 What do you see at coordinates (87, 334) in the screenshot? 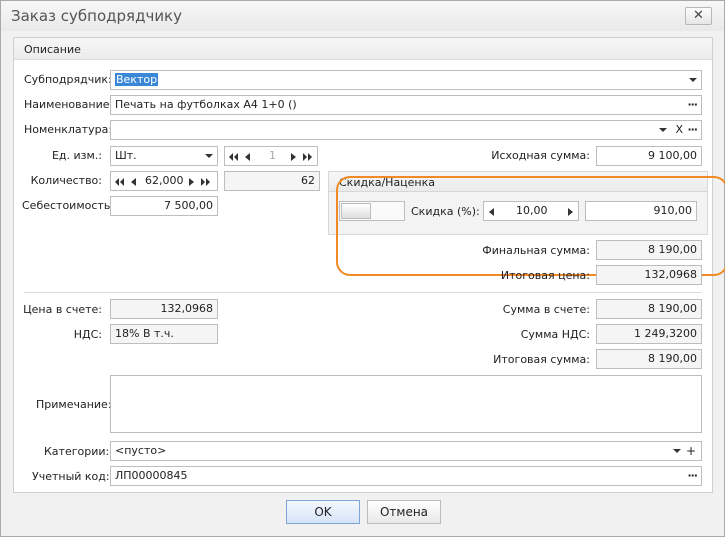
I see `vat-label: НДС:` at bounding box center [87, 334].